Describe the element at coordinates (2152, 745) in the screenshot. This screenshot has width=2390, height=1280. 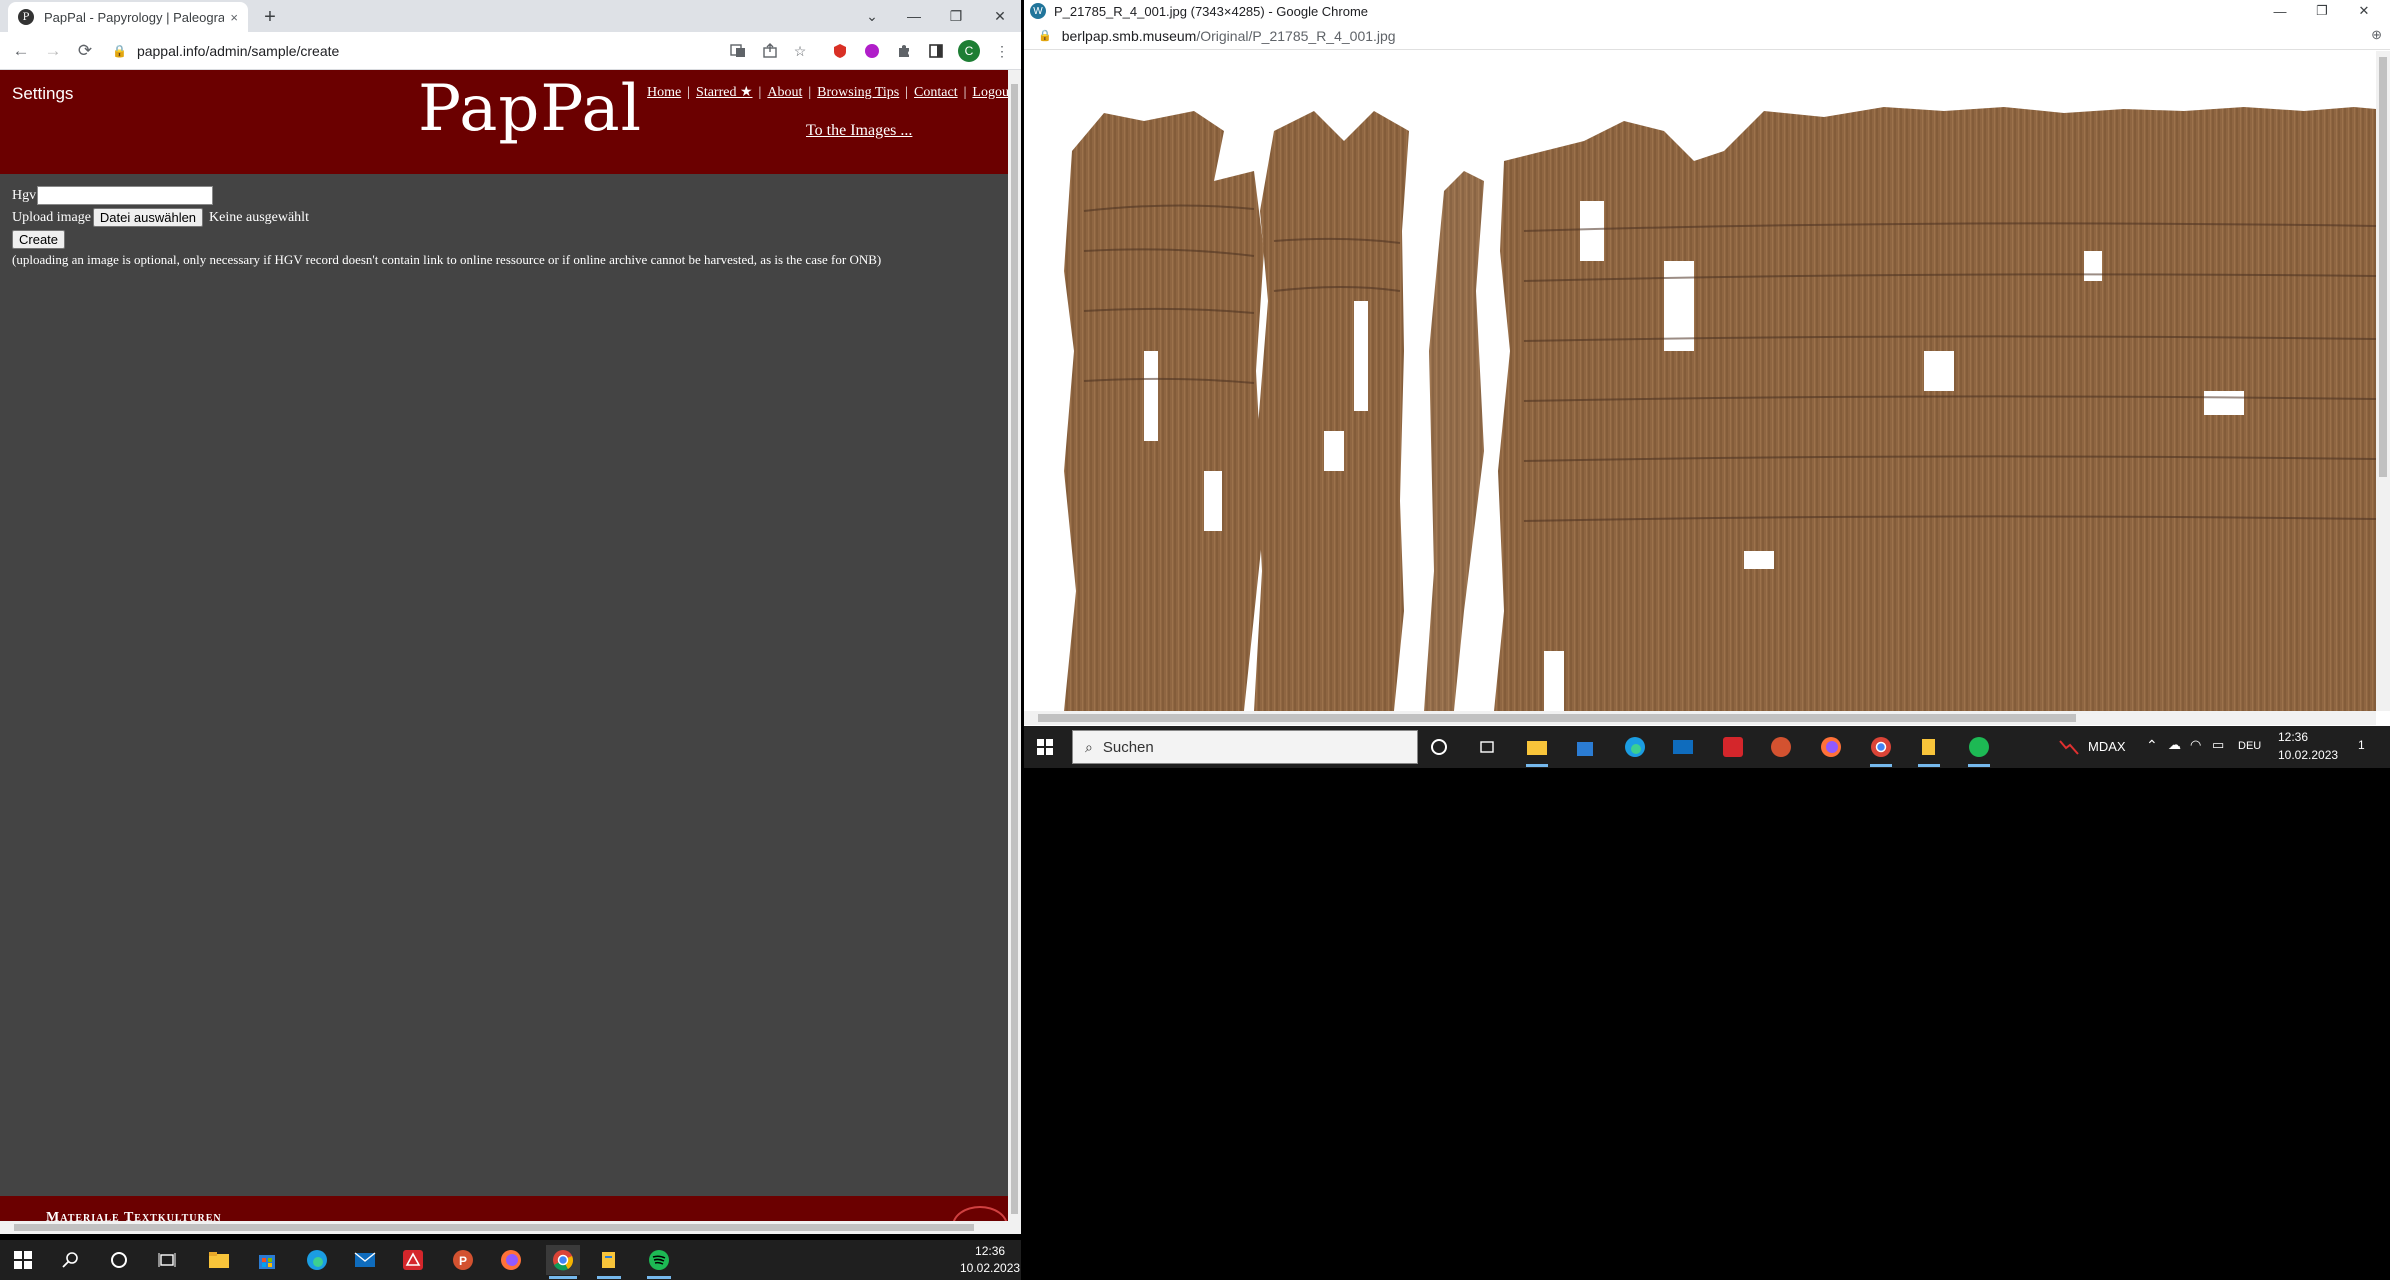
I see `chevron-up-icon: ⌃` at that location.